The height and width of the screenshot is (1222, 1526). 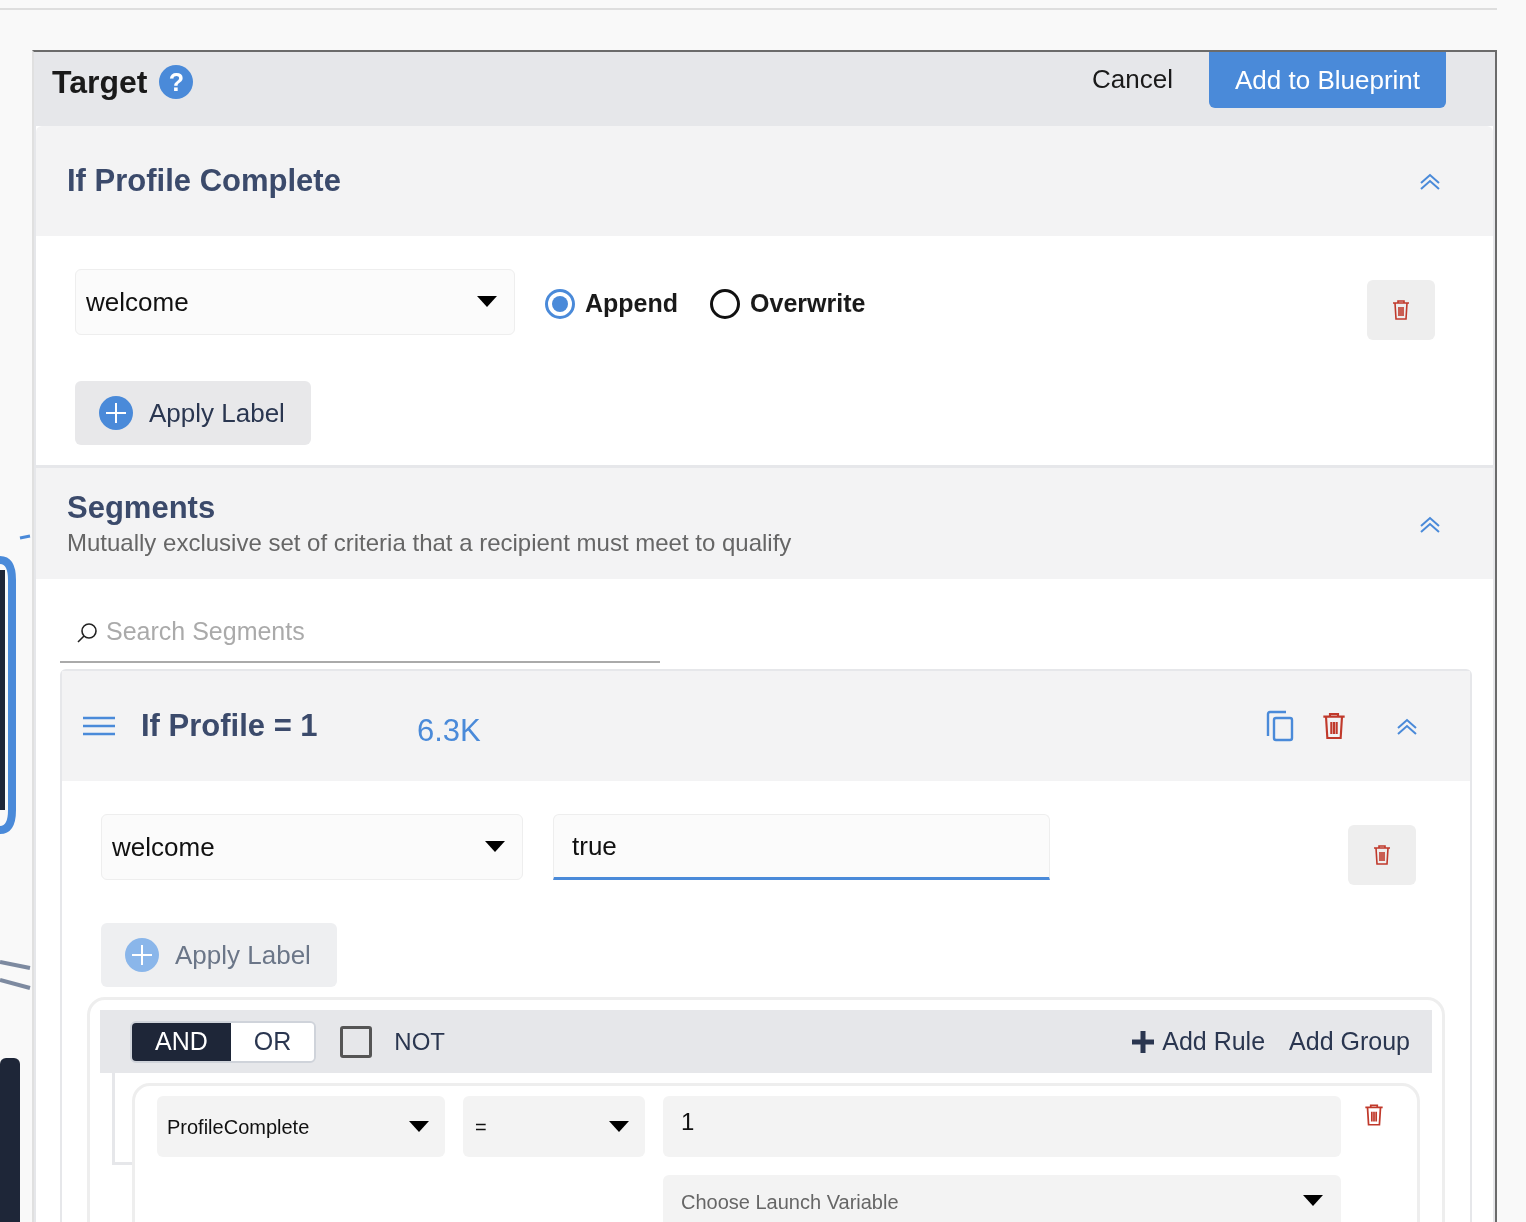 I want to click on not-label: NOT, so click(x=419, y=1041).